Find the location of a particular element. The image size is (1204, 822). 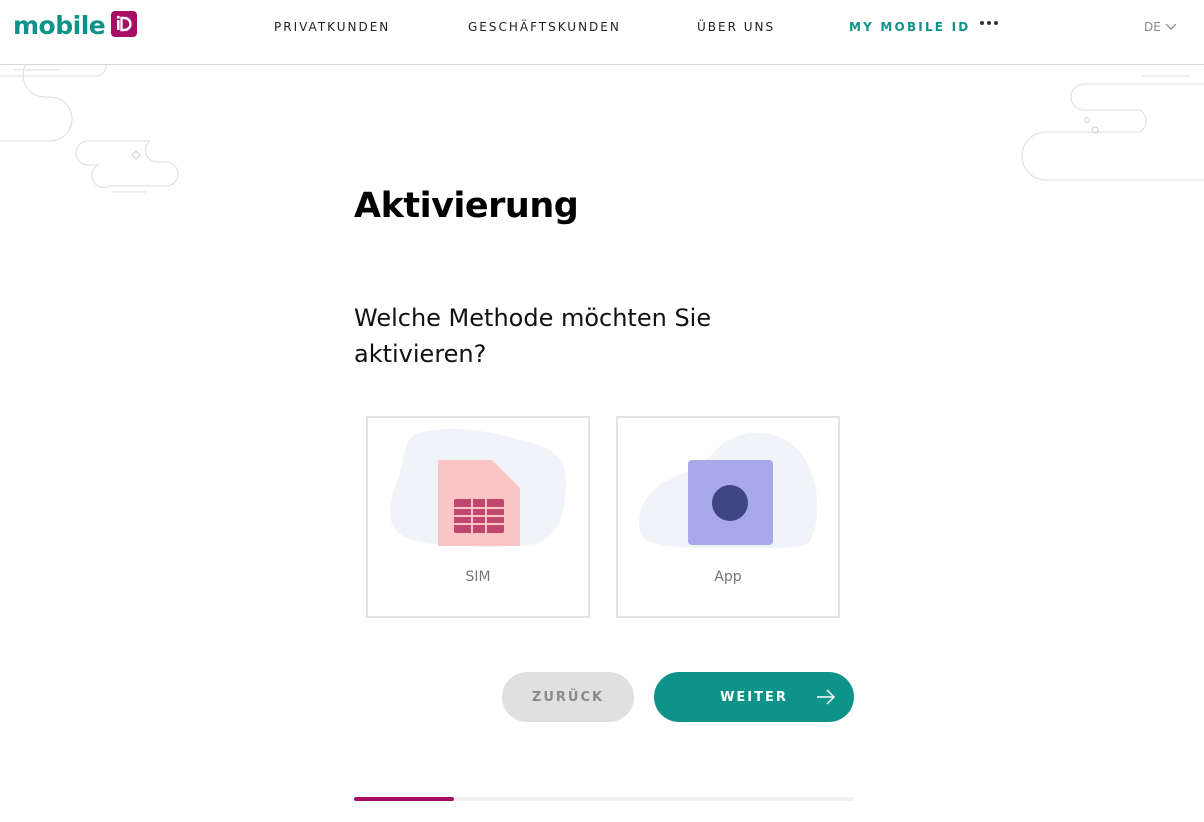

back-button: ZURÜCK is located at coordinates (568, 697).